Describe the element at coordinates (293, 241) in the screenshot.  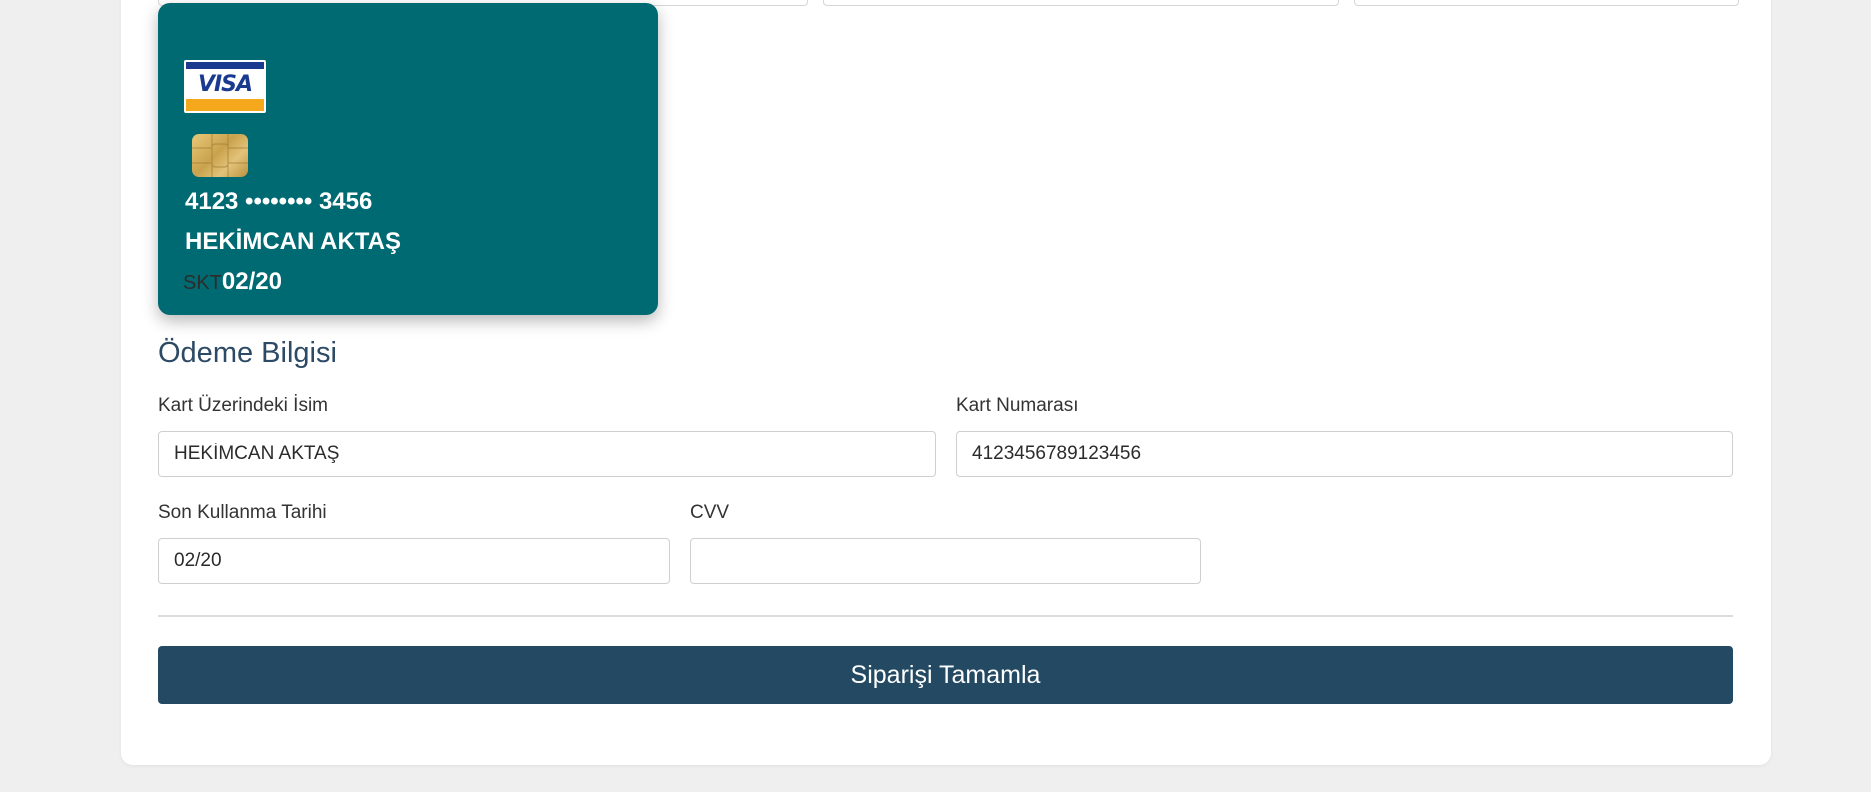
I see `card-holder-display: HEKİMCAN AKTAŞ` at that location.